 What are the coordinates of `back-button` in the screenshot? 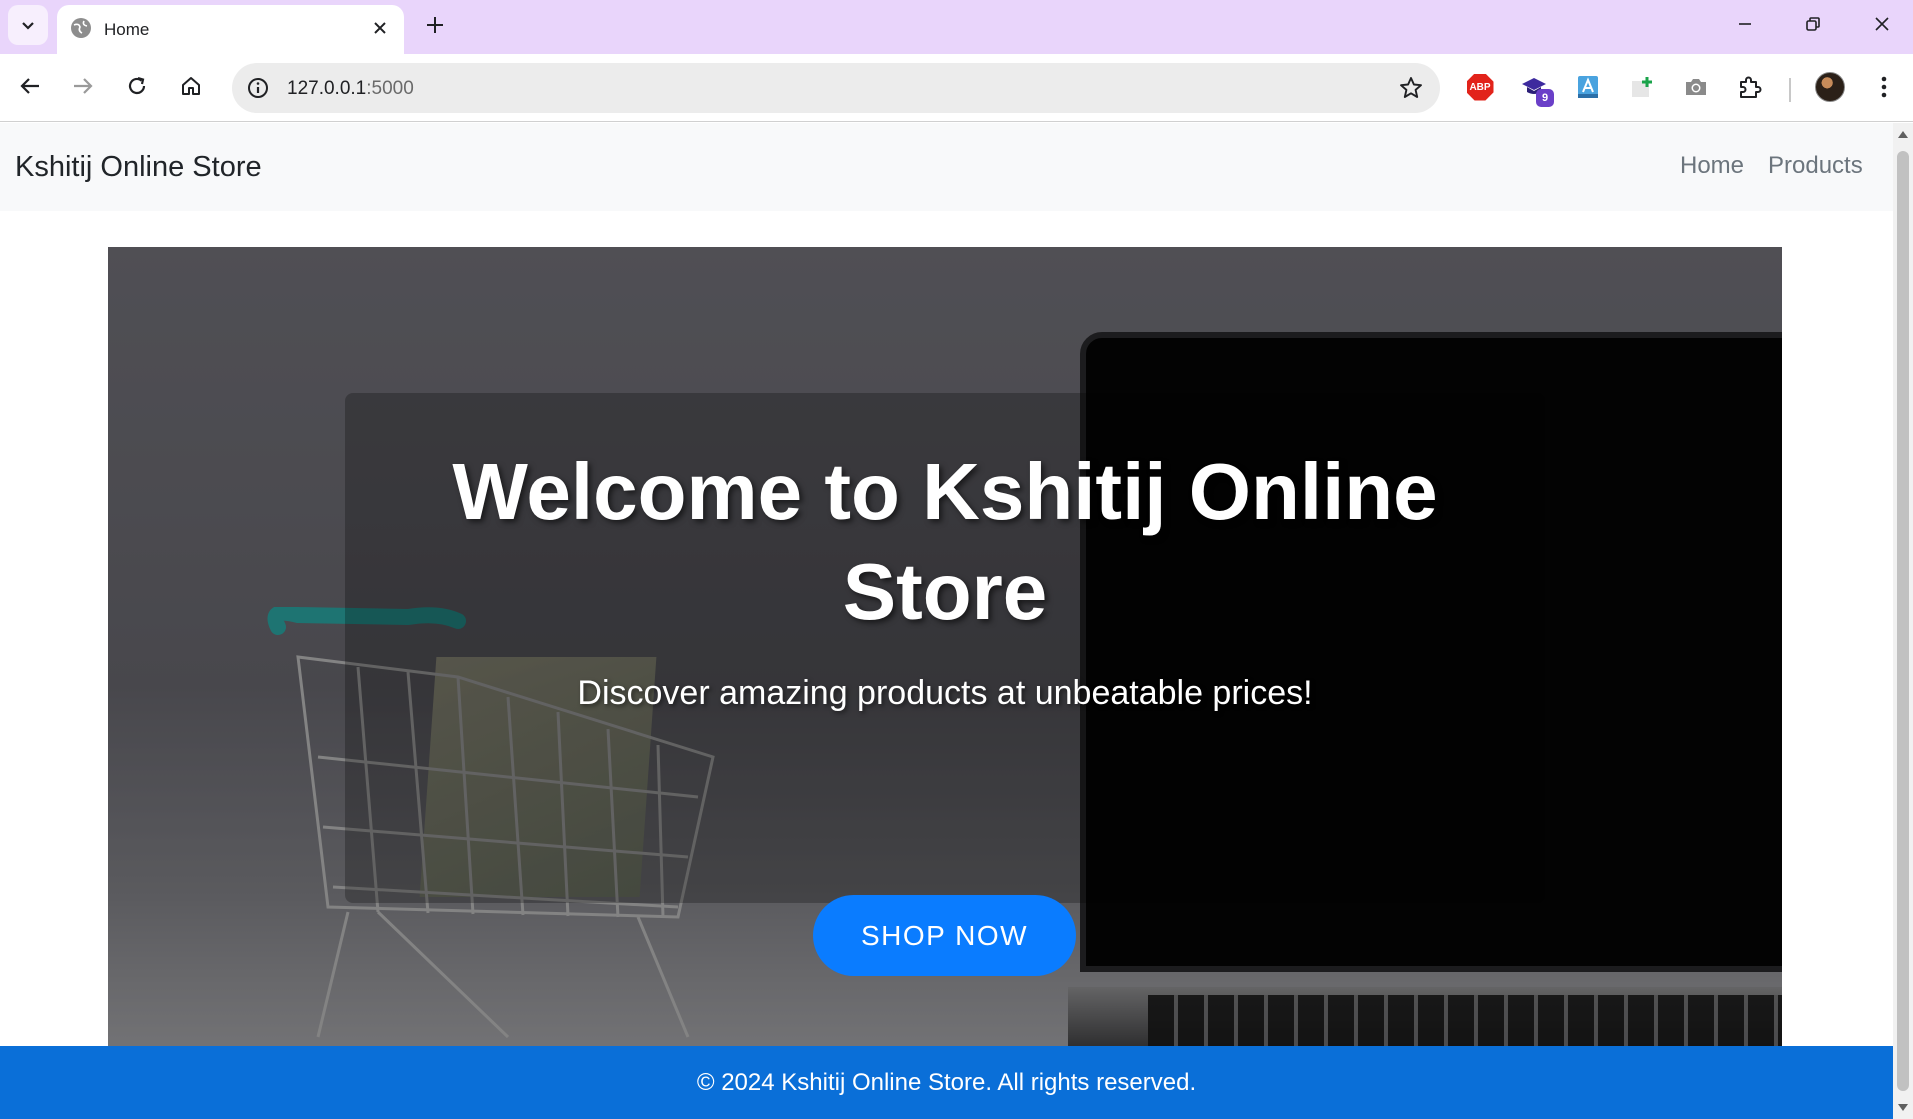 It's located at (30, 86).